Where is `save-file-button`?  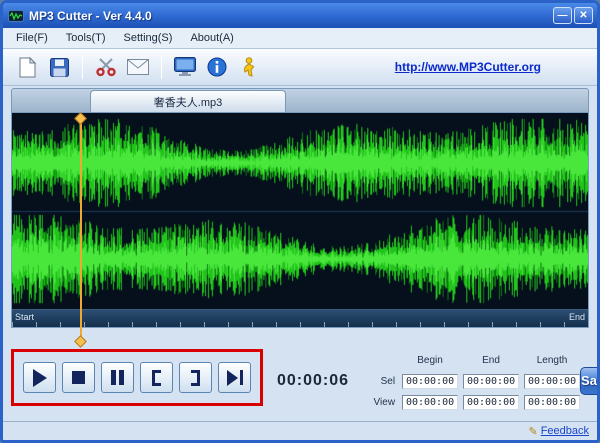
save-file-button is located at coordinates (59, 67).